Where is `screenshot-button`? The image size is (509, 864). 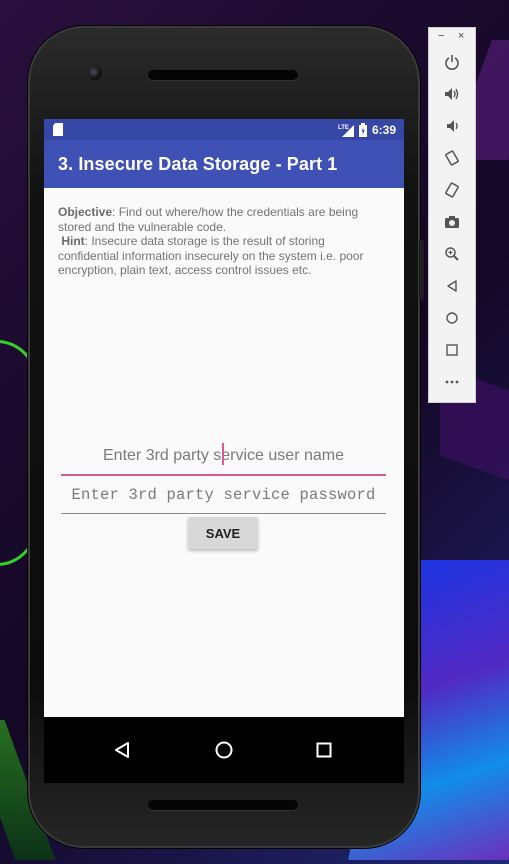 screenshot-button is located at coordinates (452, 222).